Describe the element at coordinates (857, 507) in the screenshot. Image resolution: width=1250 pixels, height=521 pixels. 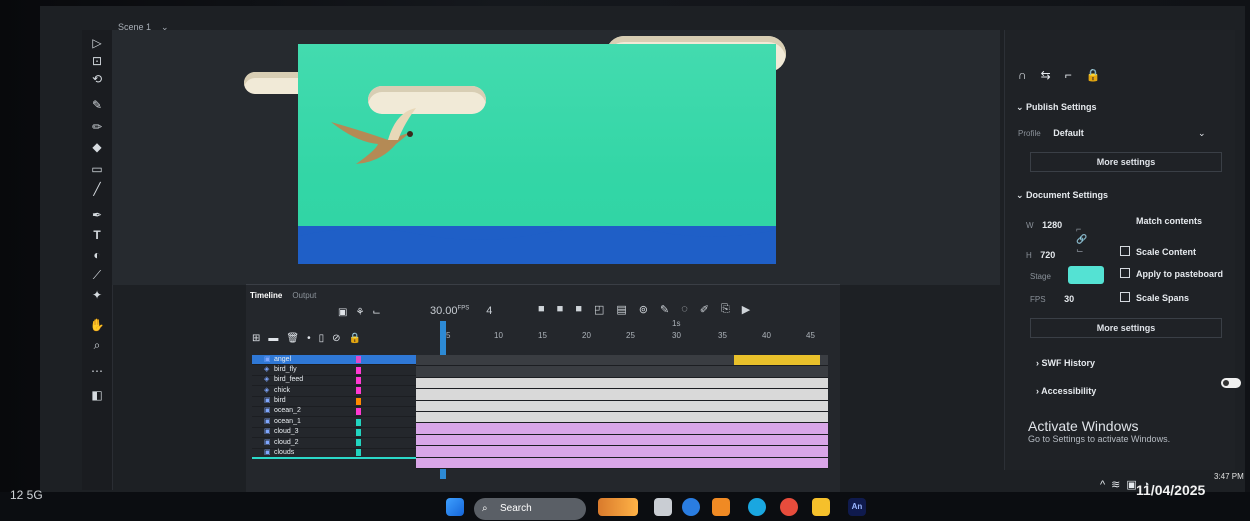
I see `animate-app-icon: An` at that location.